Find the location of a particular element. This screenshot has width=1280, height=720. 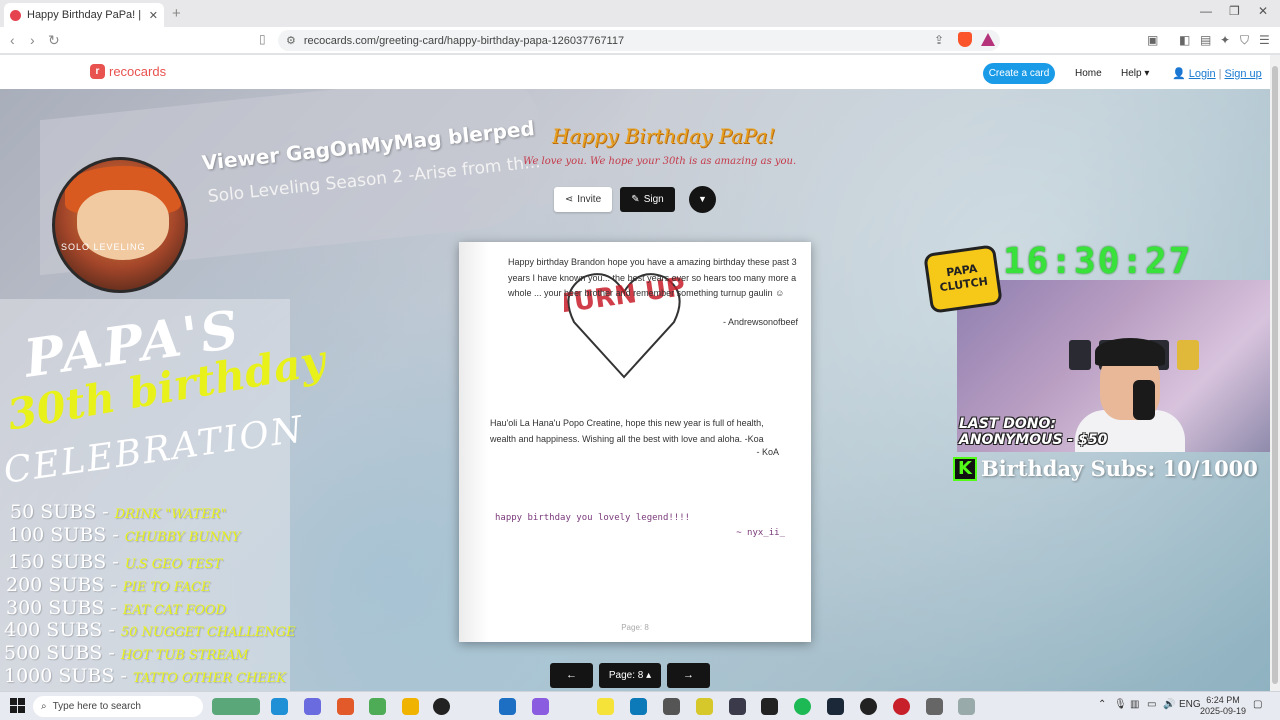

pen-icon: ✎ is located at coordinates (635, 199).